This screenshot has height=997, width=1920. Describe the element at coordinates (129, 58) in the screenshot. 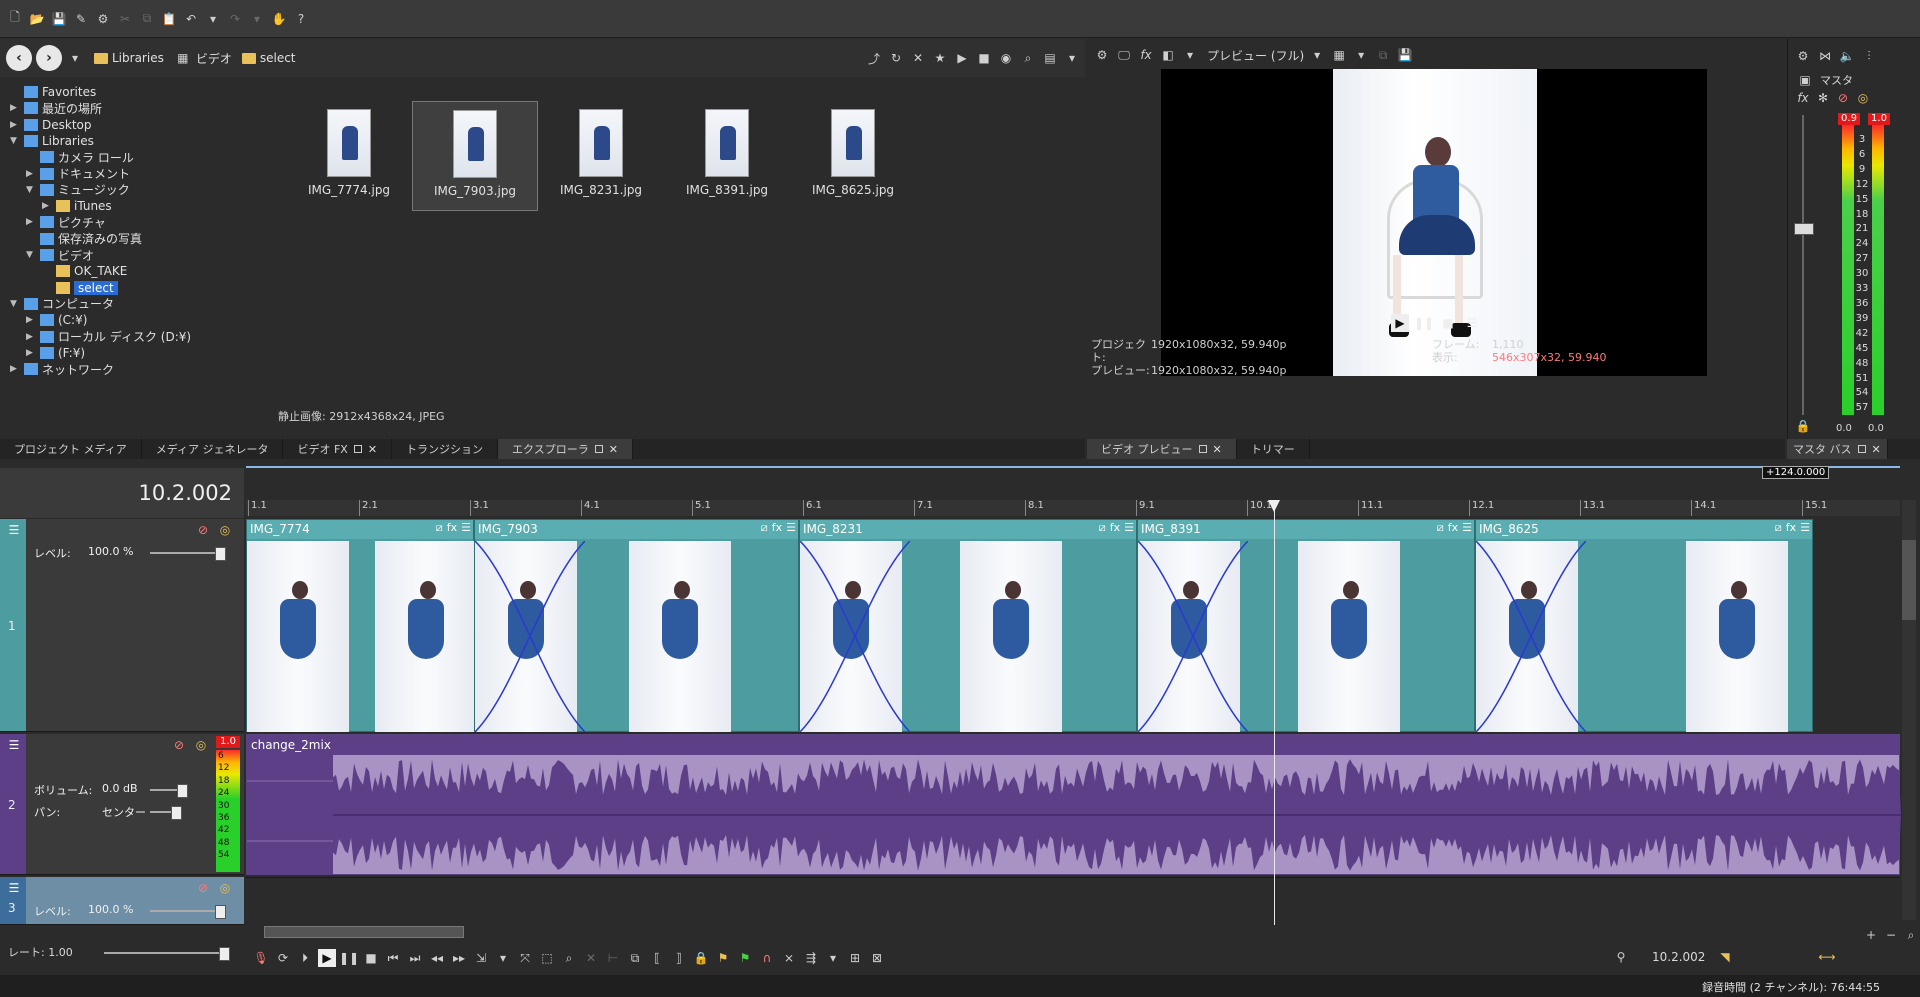

I see `breadcrumb-libraries: Libraries` at that location.